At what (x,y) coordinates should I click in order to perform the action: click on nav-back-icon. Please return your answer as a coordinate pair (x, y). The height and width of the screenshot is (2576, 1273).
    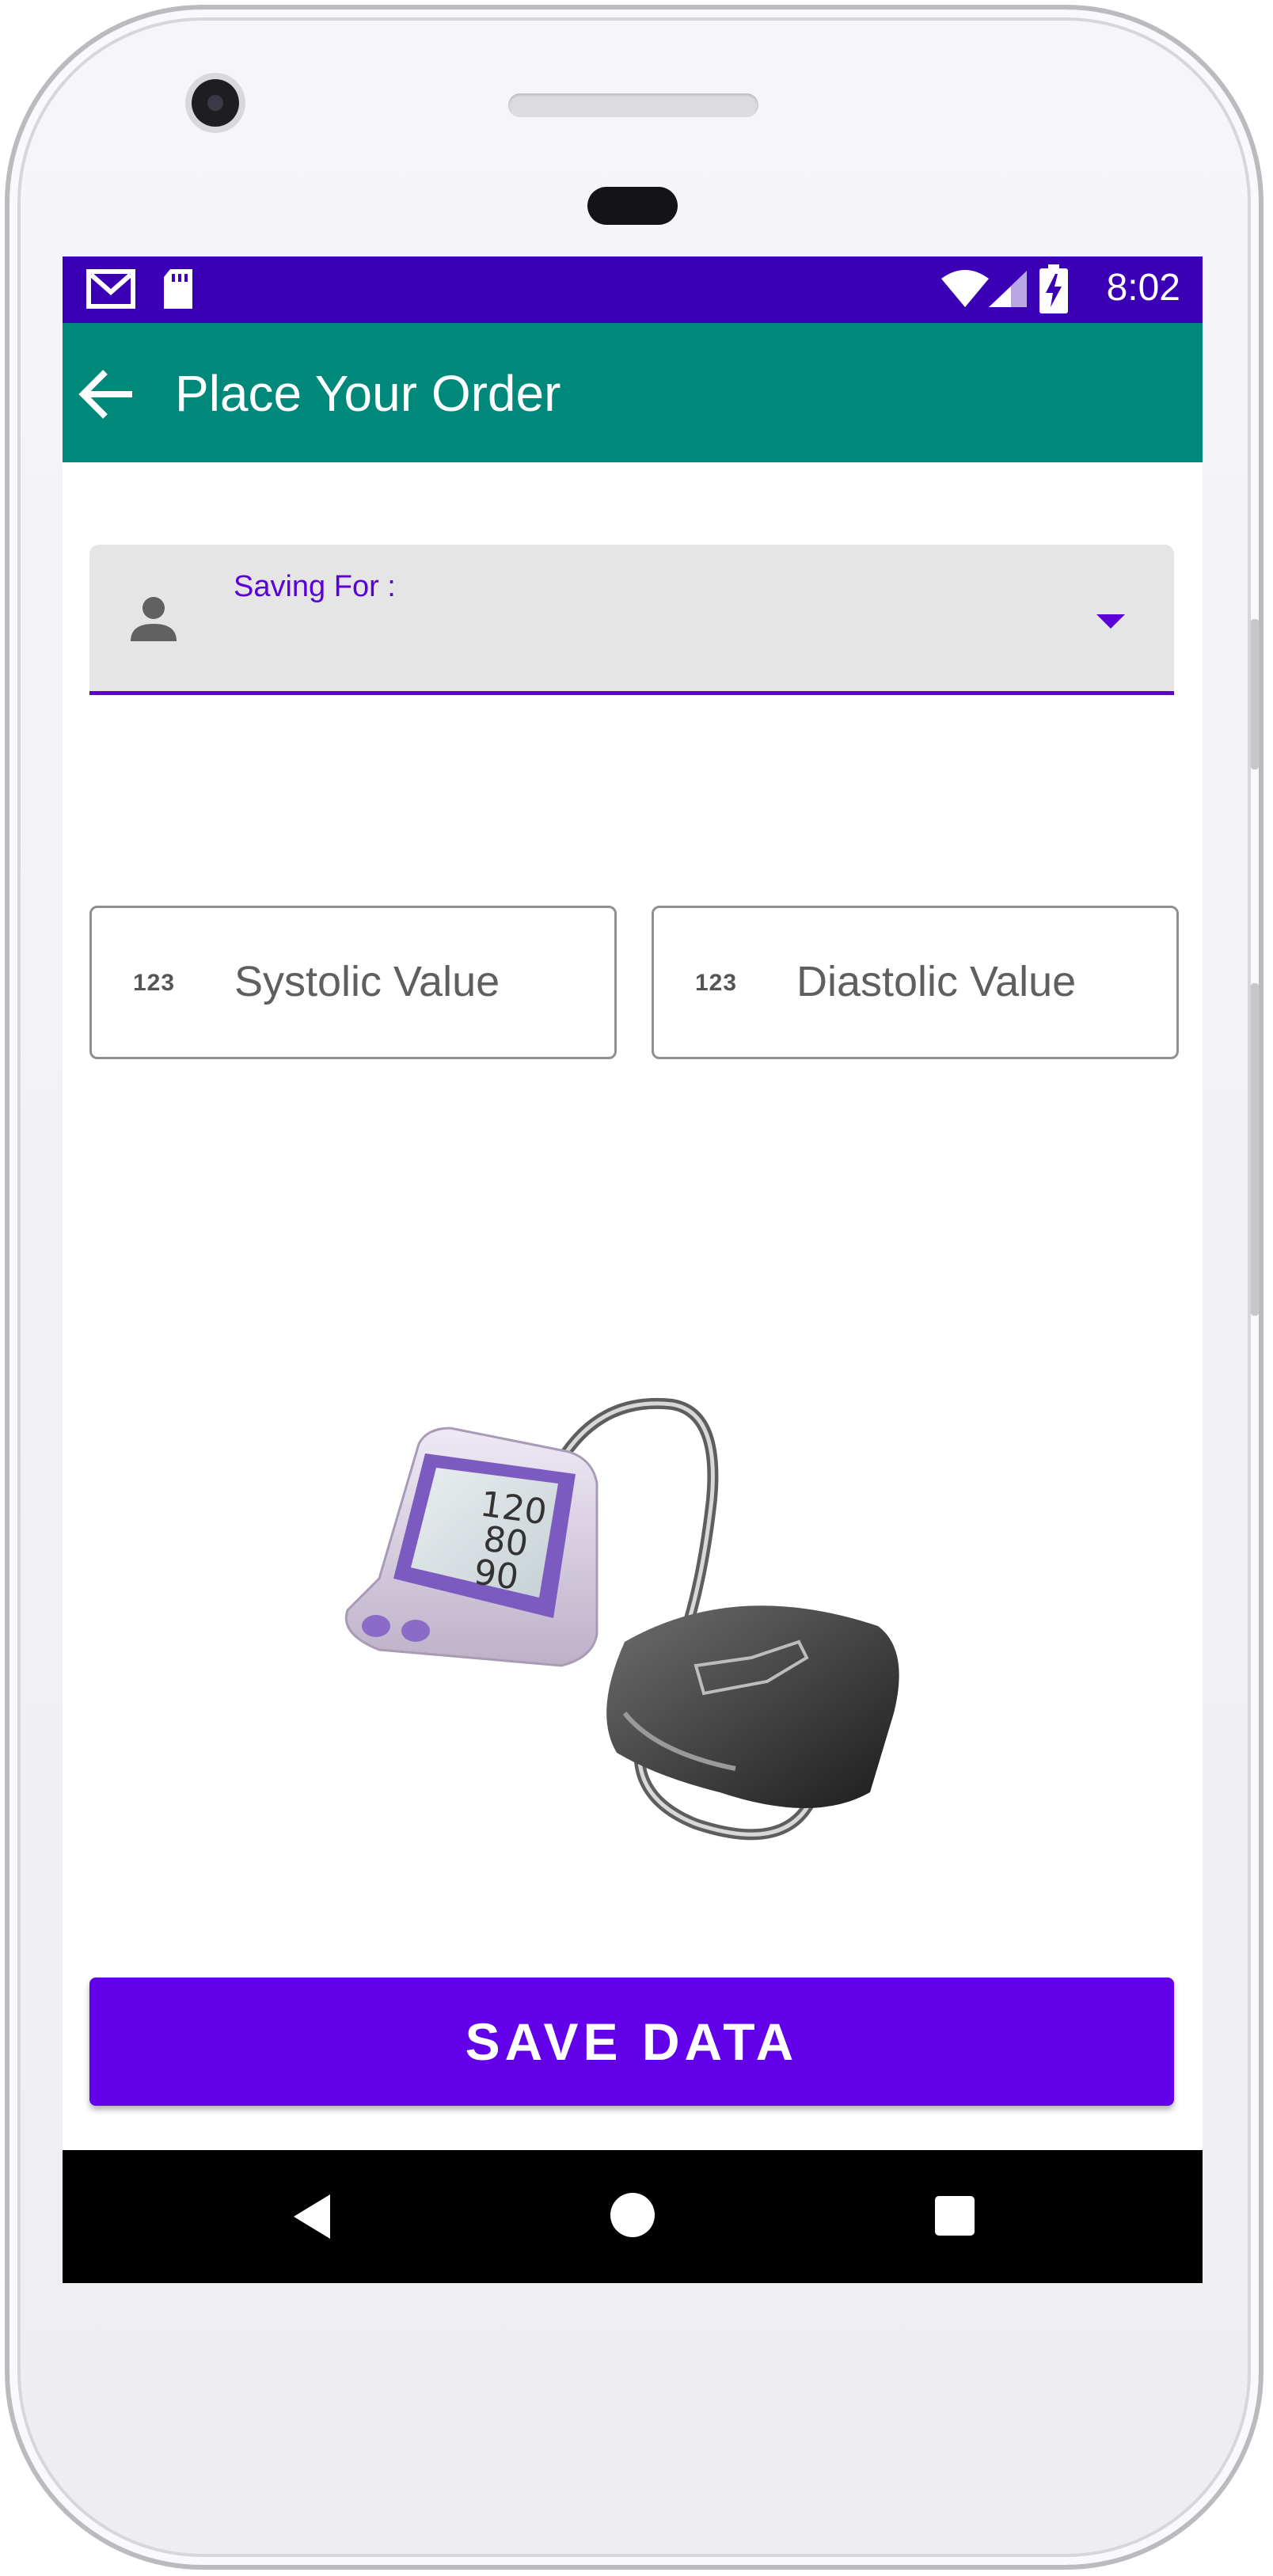
    Looking at the image, I should click on (312, 2216).